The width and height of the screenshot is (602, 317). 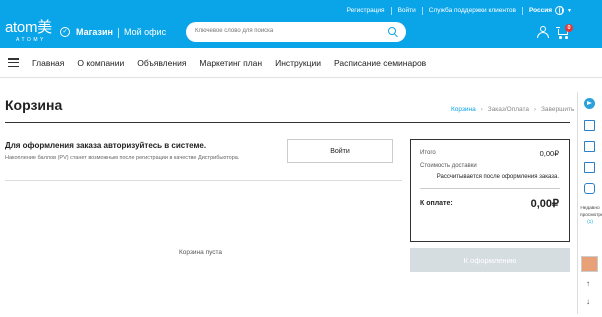 I want to click on menu-item-home: Главная, so click(x=48, y=63).